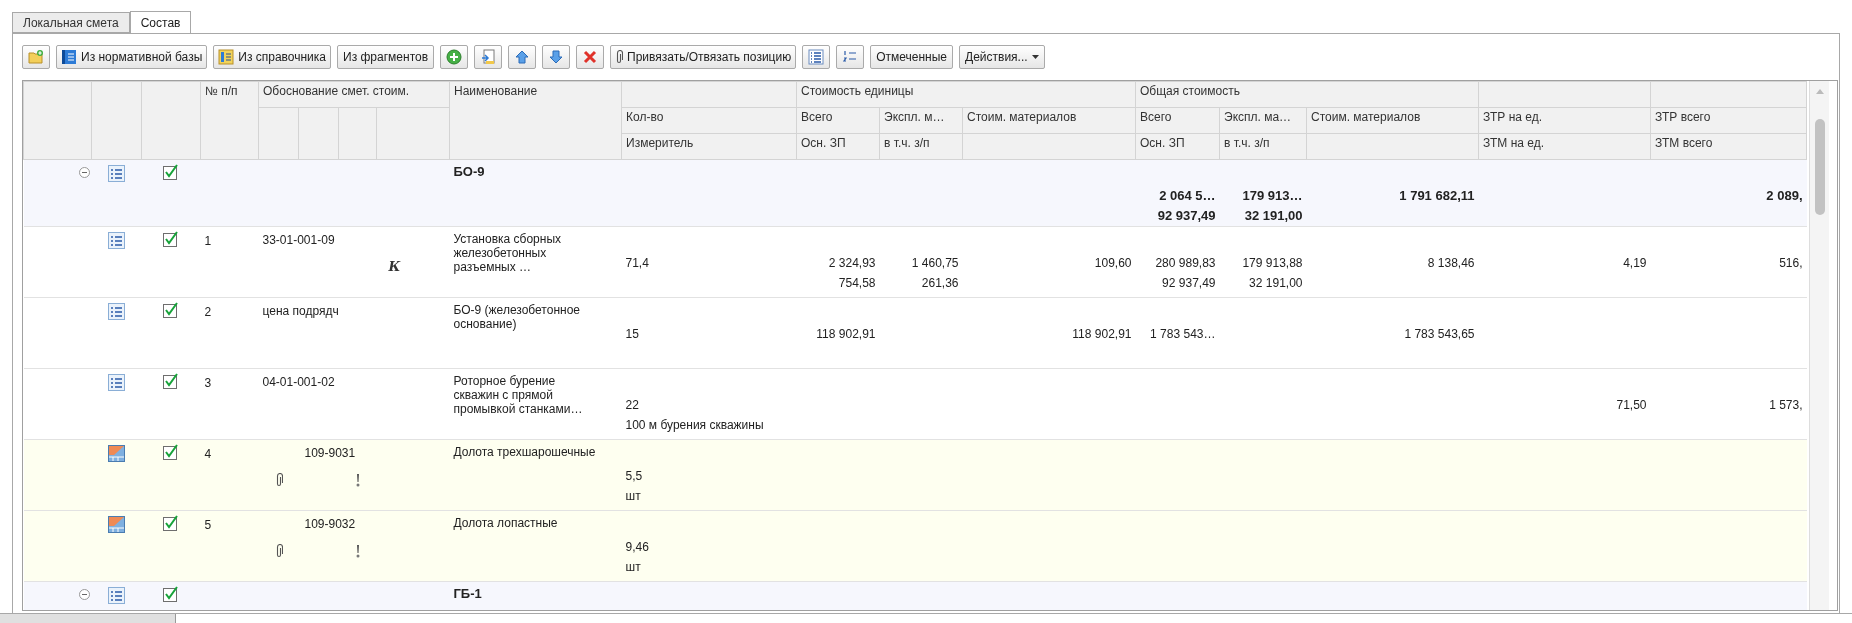 Image resolution: width=1852 pixels, height=623 pixels. I want to click on item-name: ГБ-1, so click(467, 593).